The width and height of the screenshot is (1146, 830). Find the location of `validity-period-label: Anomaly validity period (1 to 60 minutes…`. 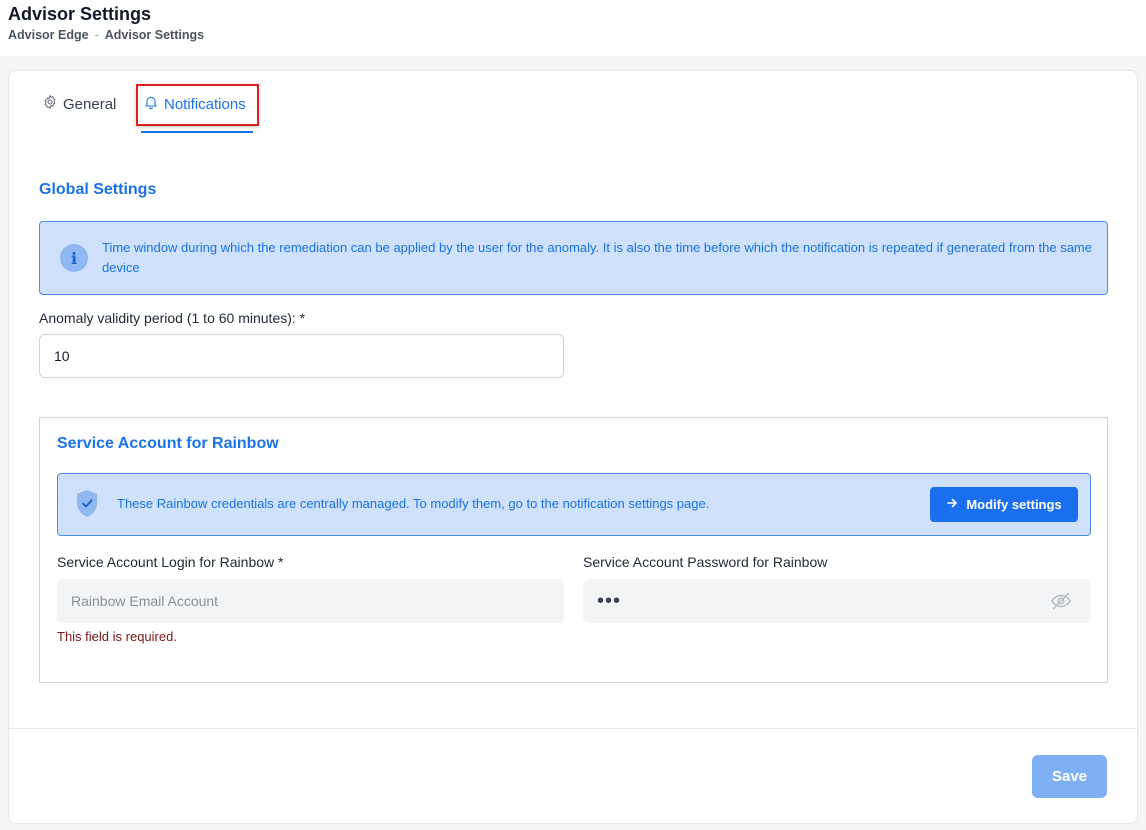

validity-period-label: Anomaly validity period (1 to 60 minutes… is located at coordinates (172, 318).